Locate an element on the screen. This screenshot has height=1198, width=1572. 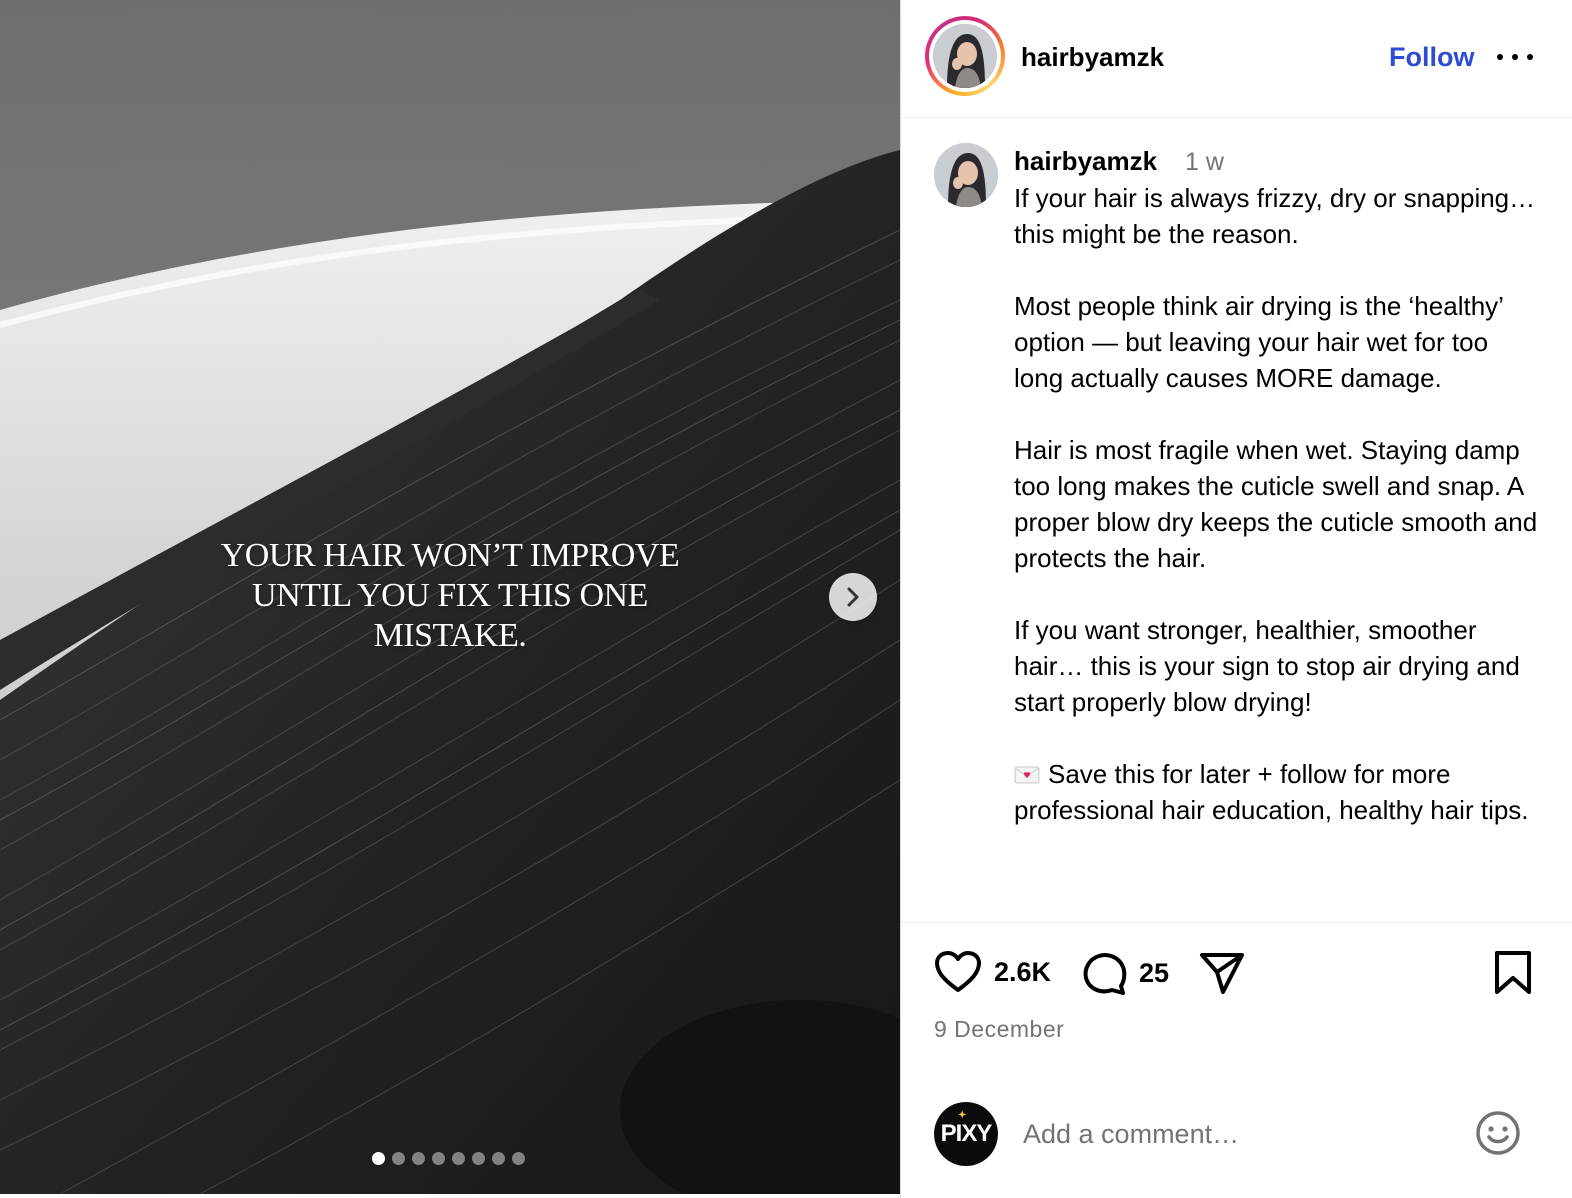
add-comment-row: ✦ PIXY is located at coordinates (1236, 1134).